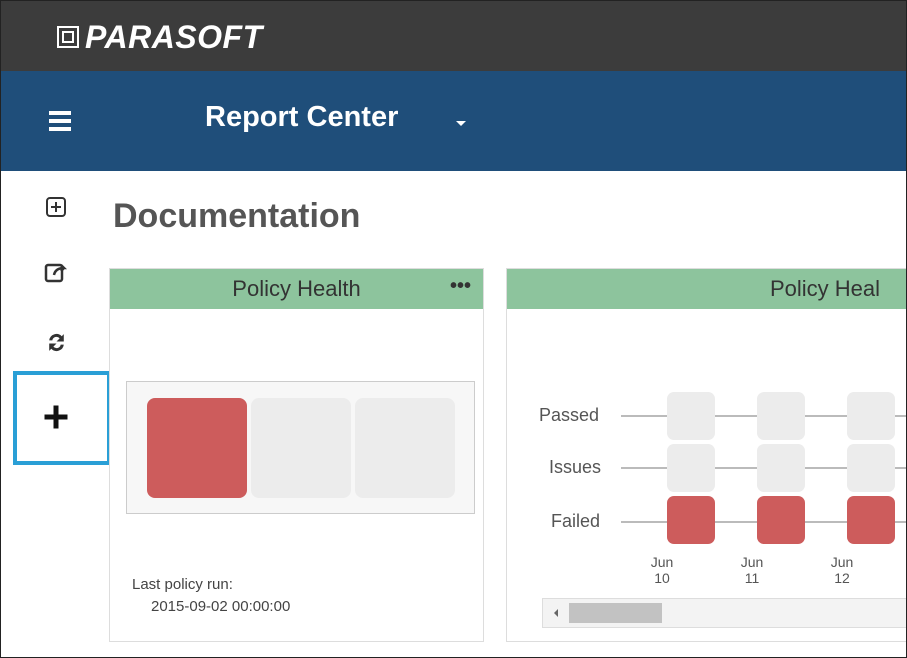 The height and width of the screenshot is (658, 907). I want to click on date-label: Jun 10, so click(662, 570).